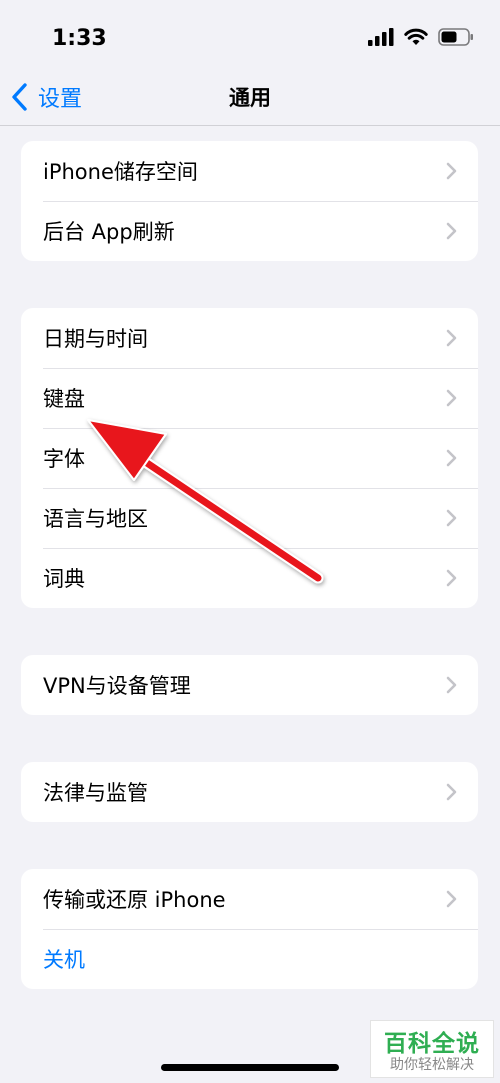  I want to click on row-label: 字体, so click(64, 459).